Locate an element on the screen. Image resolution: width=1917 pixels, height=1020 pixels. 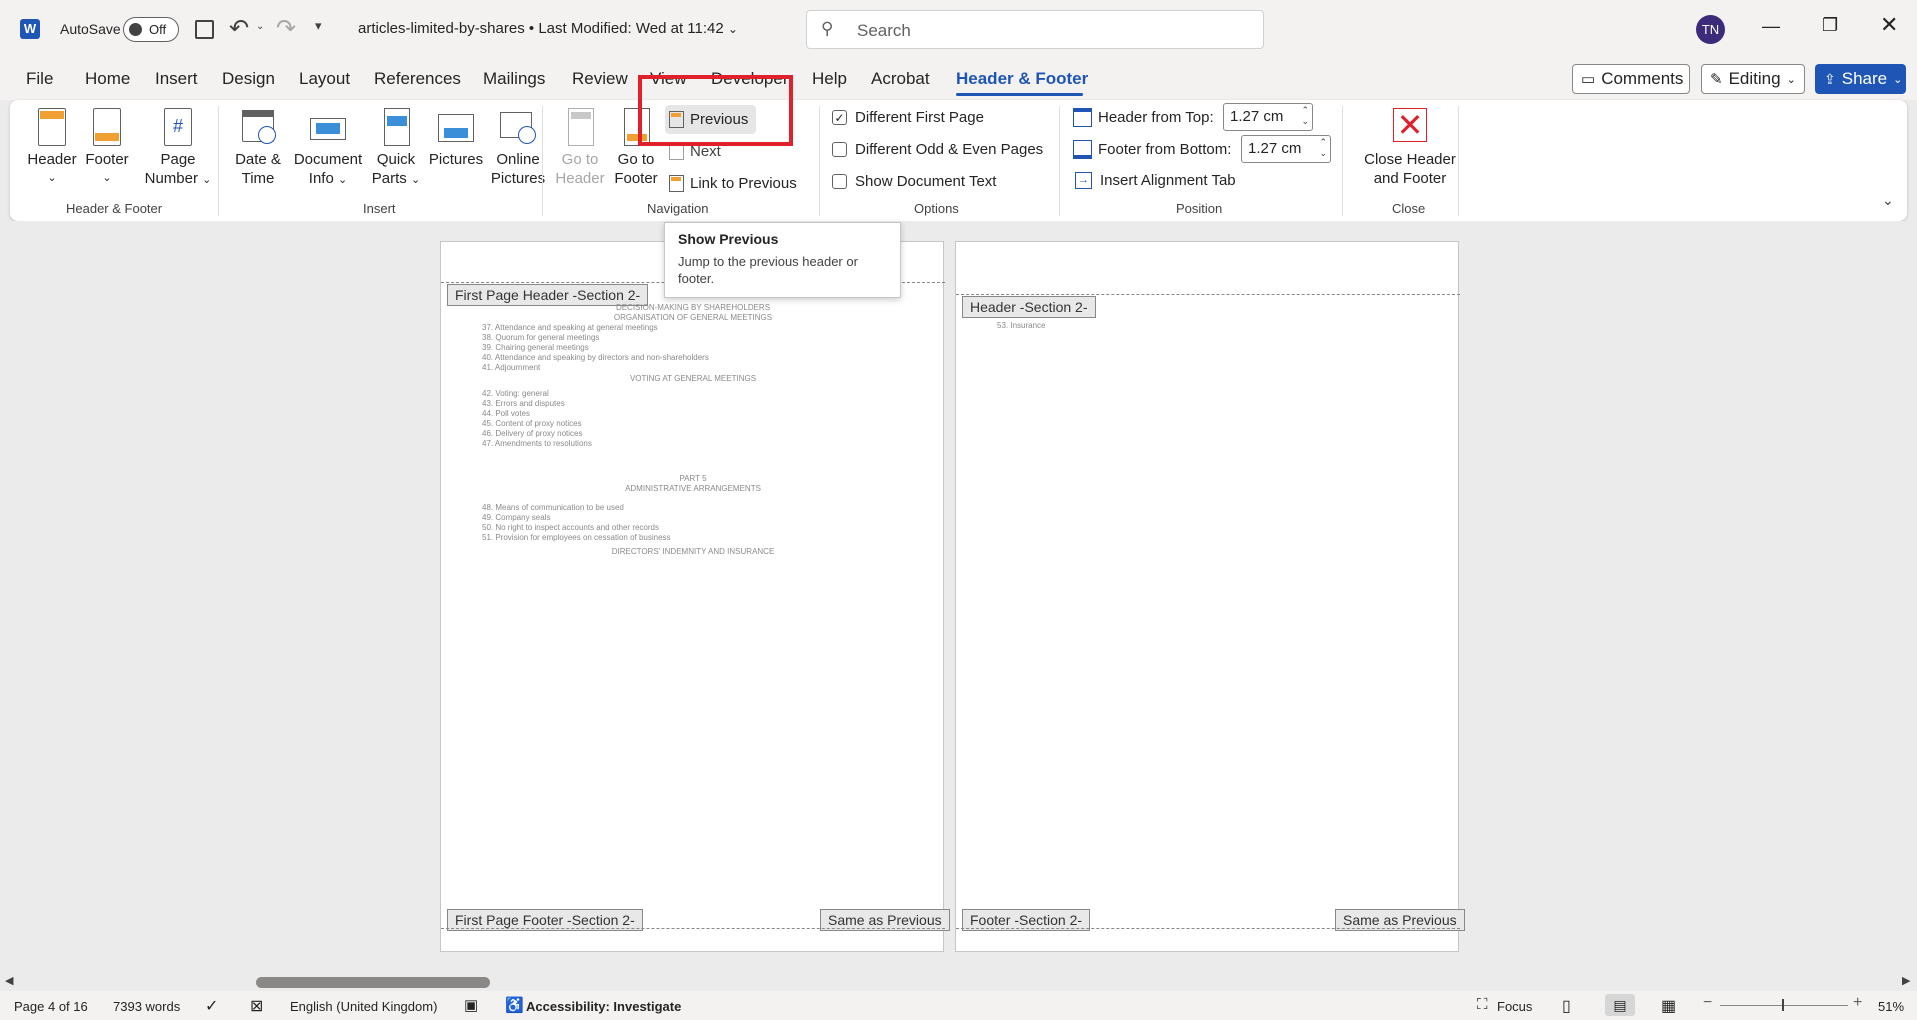
focus-icon: ⛶ is located at coordinates (1482, 1004).